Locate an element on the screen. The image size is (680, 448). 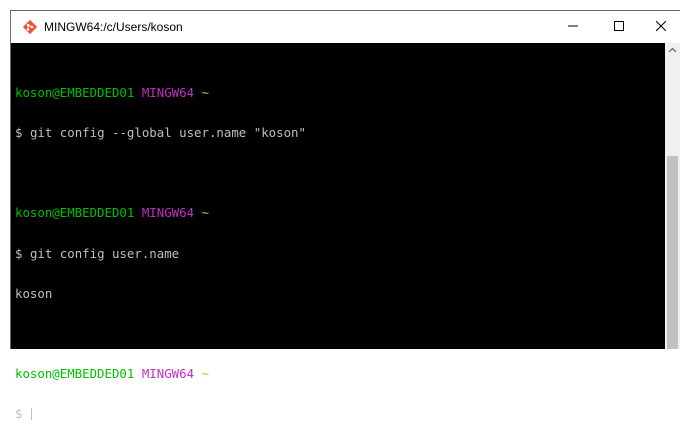
minimize-icon is located at coordinates (573, 27).